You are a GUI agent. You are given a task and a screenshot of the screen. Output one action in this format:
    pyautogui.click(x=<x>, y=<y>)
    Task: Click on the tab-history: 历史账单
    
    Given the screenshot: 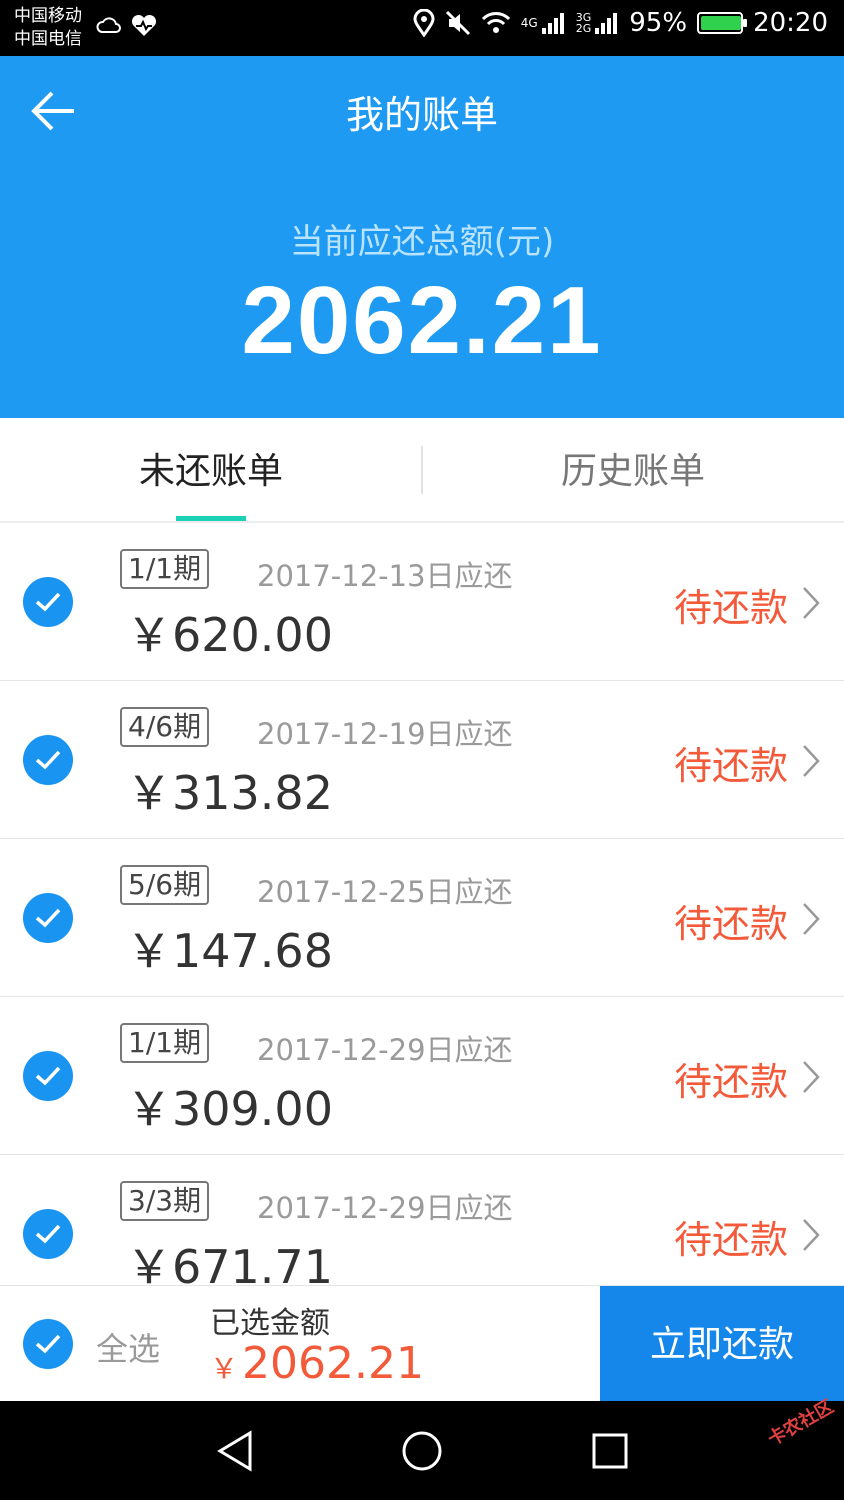 What is the action you would take?
    pyautogui.click(x=633, y=469)
    